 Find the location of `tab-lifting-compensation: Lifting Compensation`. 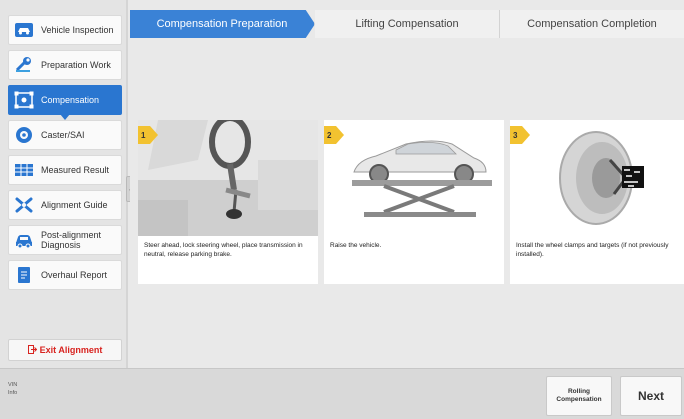

tab-lifting-compensation: Lifting Compensation is located at coordinates (407, 24).